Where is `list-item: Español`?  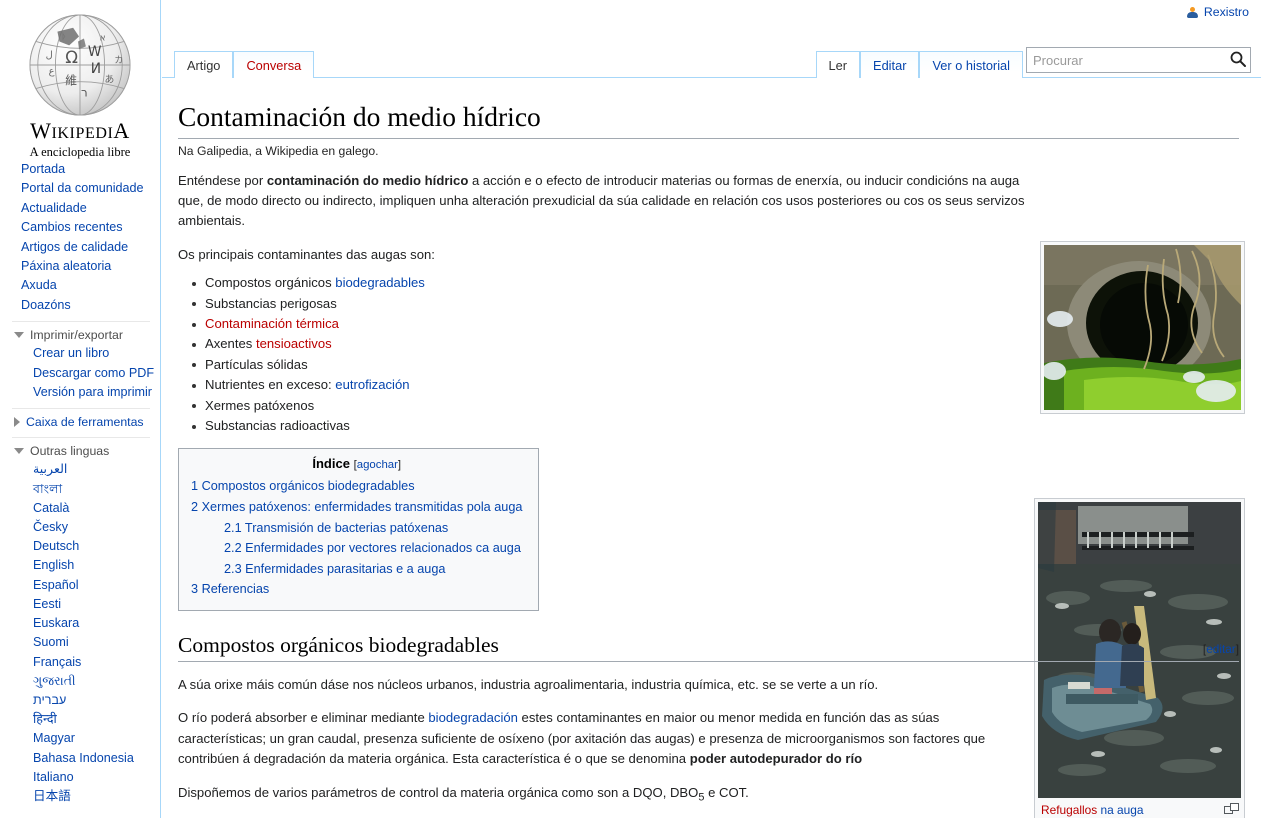
list-item: Español is located at coordinates (80, 585).